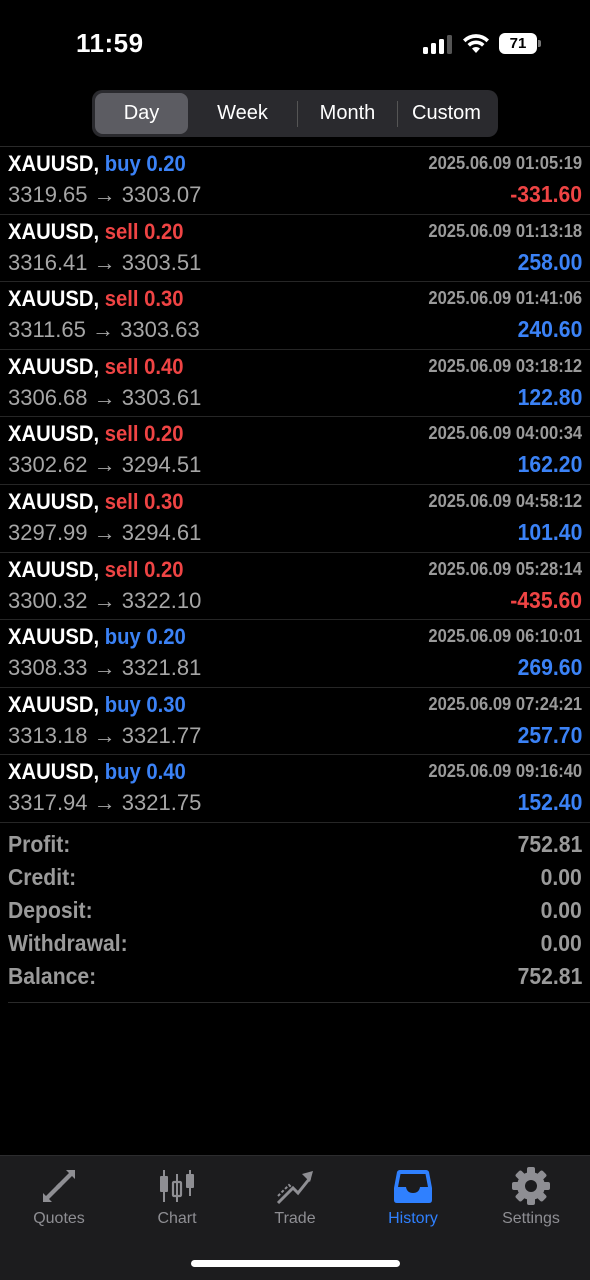 The width and height of the screenshot is (590, 1280). I want to click on trade-time: 2025.06.09 03:18:12, so click(505, 365).